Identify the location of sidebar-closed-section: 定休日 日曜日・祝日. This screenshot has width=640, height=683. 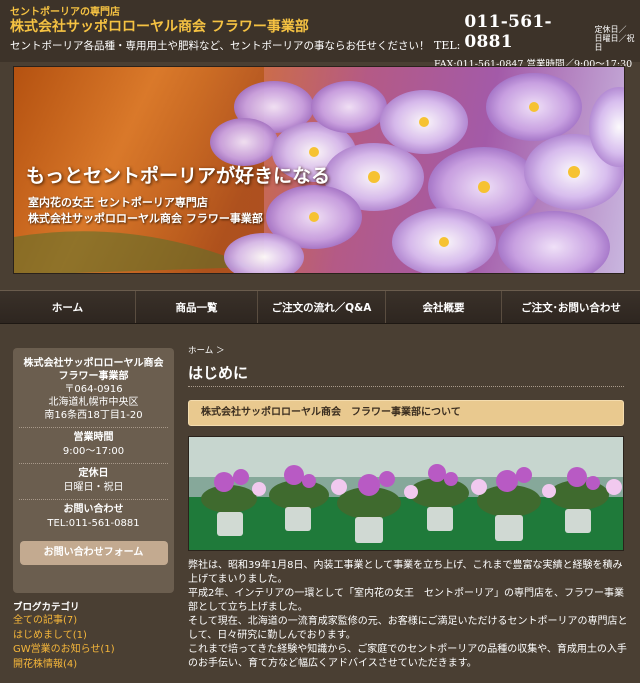
(93, 482).